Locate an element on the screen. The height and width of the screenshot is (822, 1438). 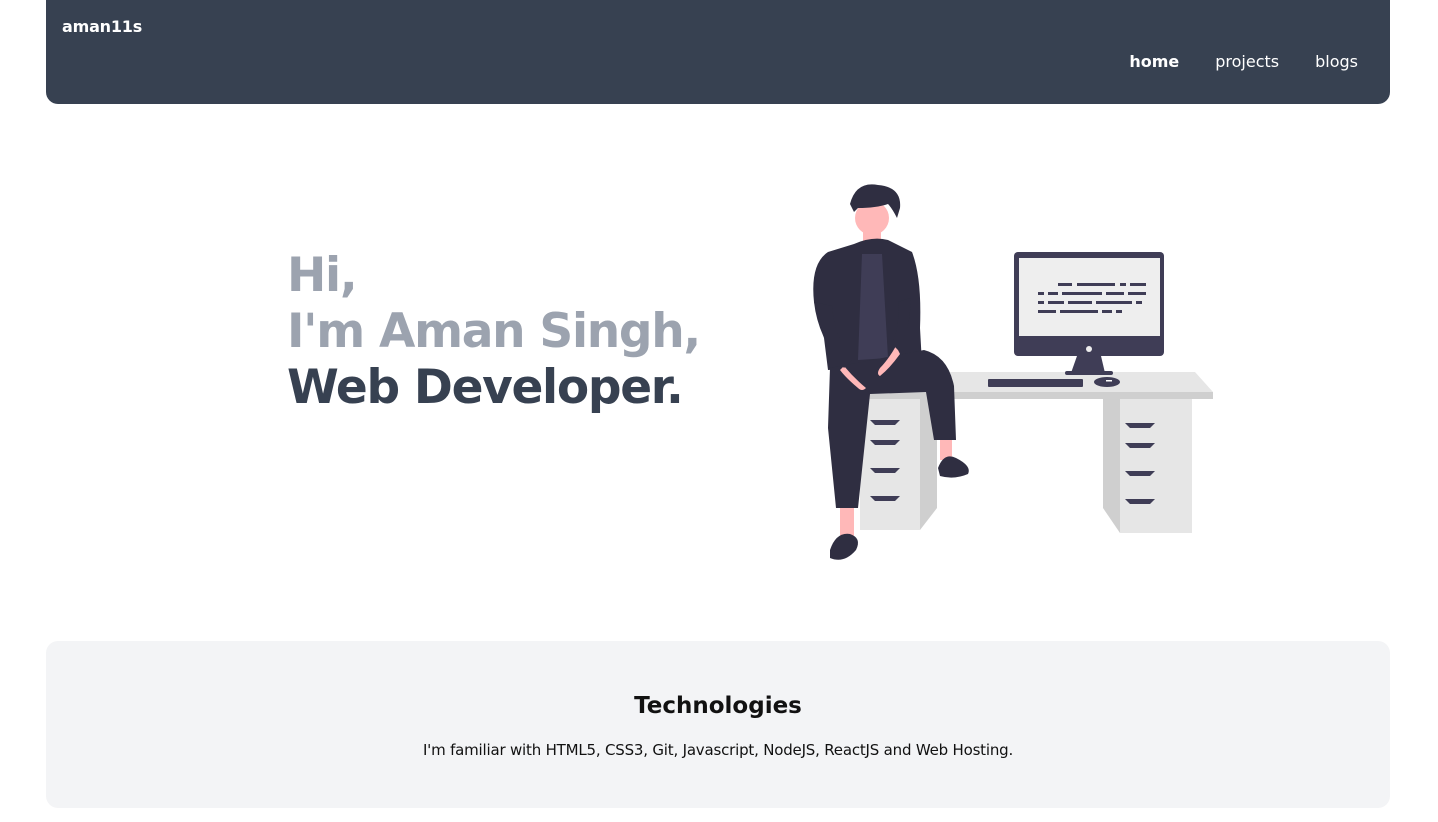
navbar: aman11s home projects blogs is located at coordinates (718, 52).